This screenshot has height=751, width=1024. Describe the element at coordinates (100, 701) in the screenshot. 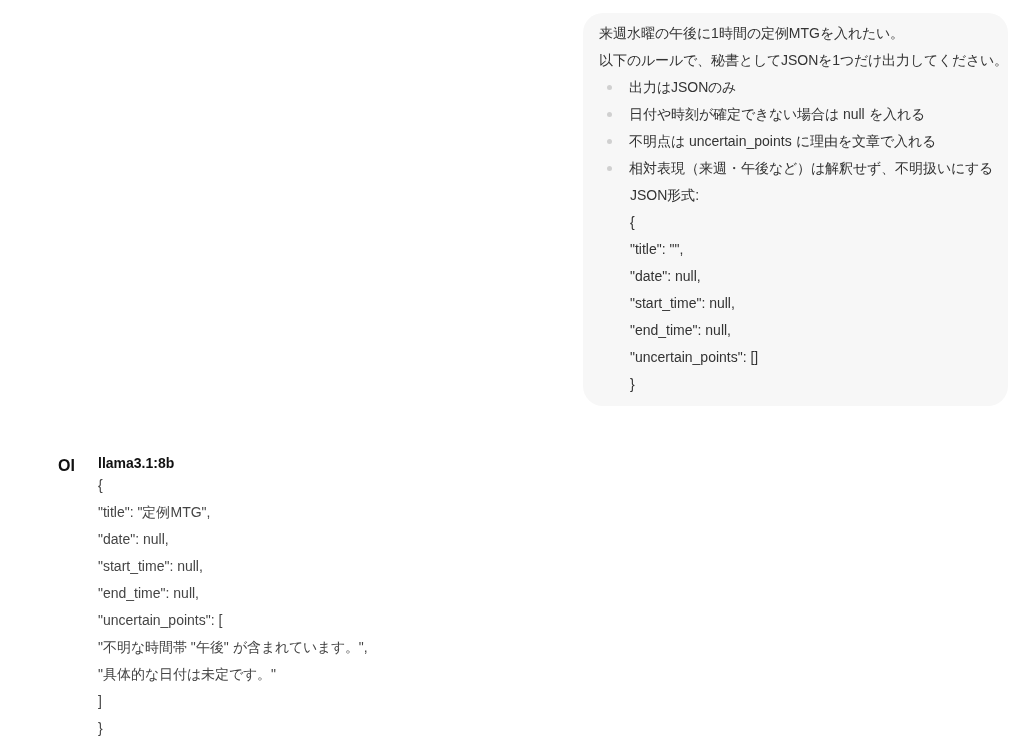

I see `response-text: ]` at that location.